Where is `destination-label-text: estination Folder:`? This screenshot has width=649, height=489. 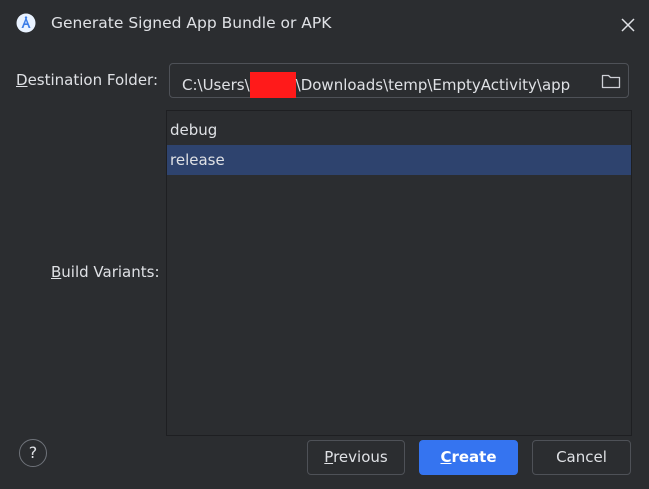
destination-label-text: estination Folder: is located at coordinates (92, 80).